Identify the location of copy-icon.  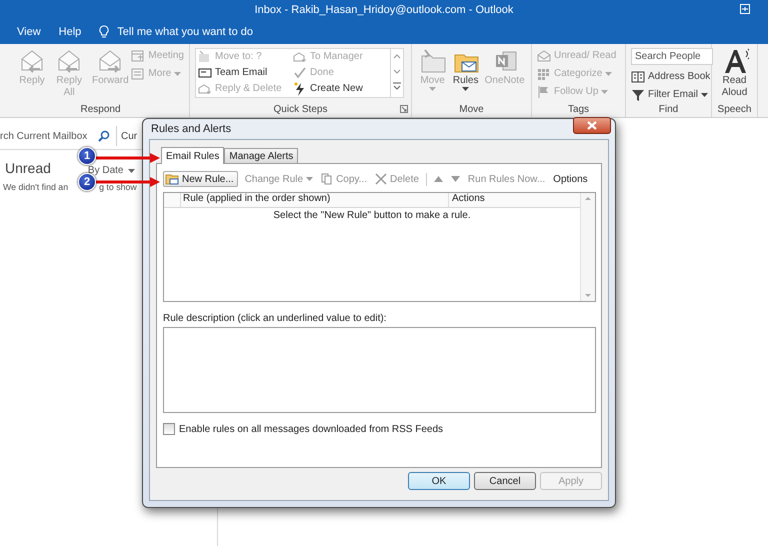
(327, 179).